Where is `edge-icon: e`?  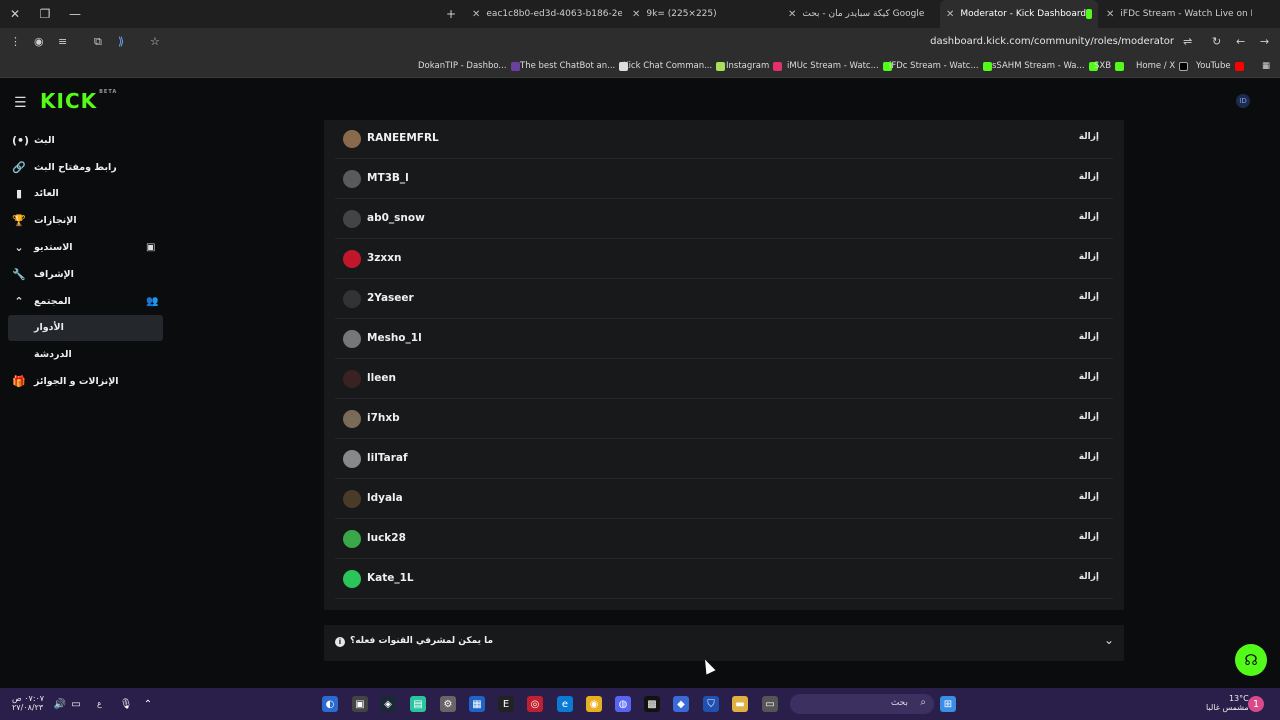
edge-icon: e is located at coordinates (565, 704).